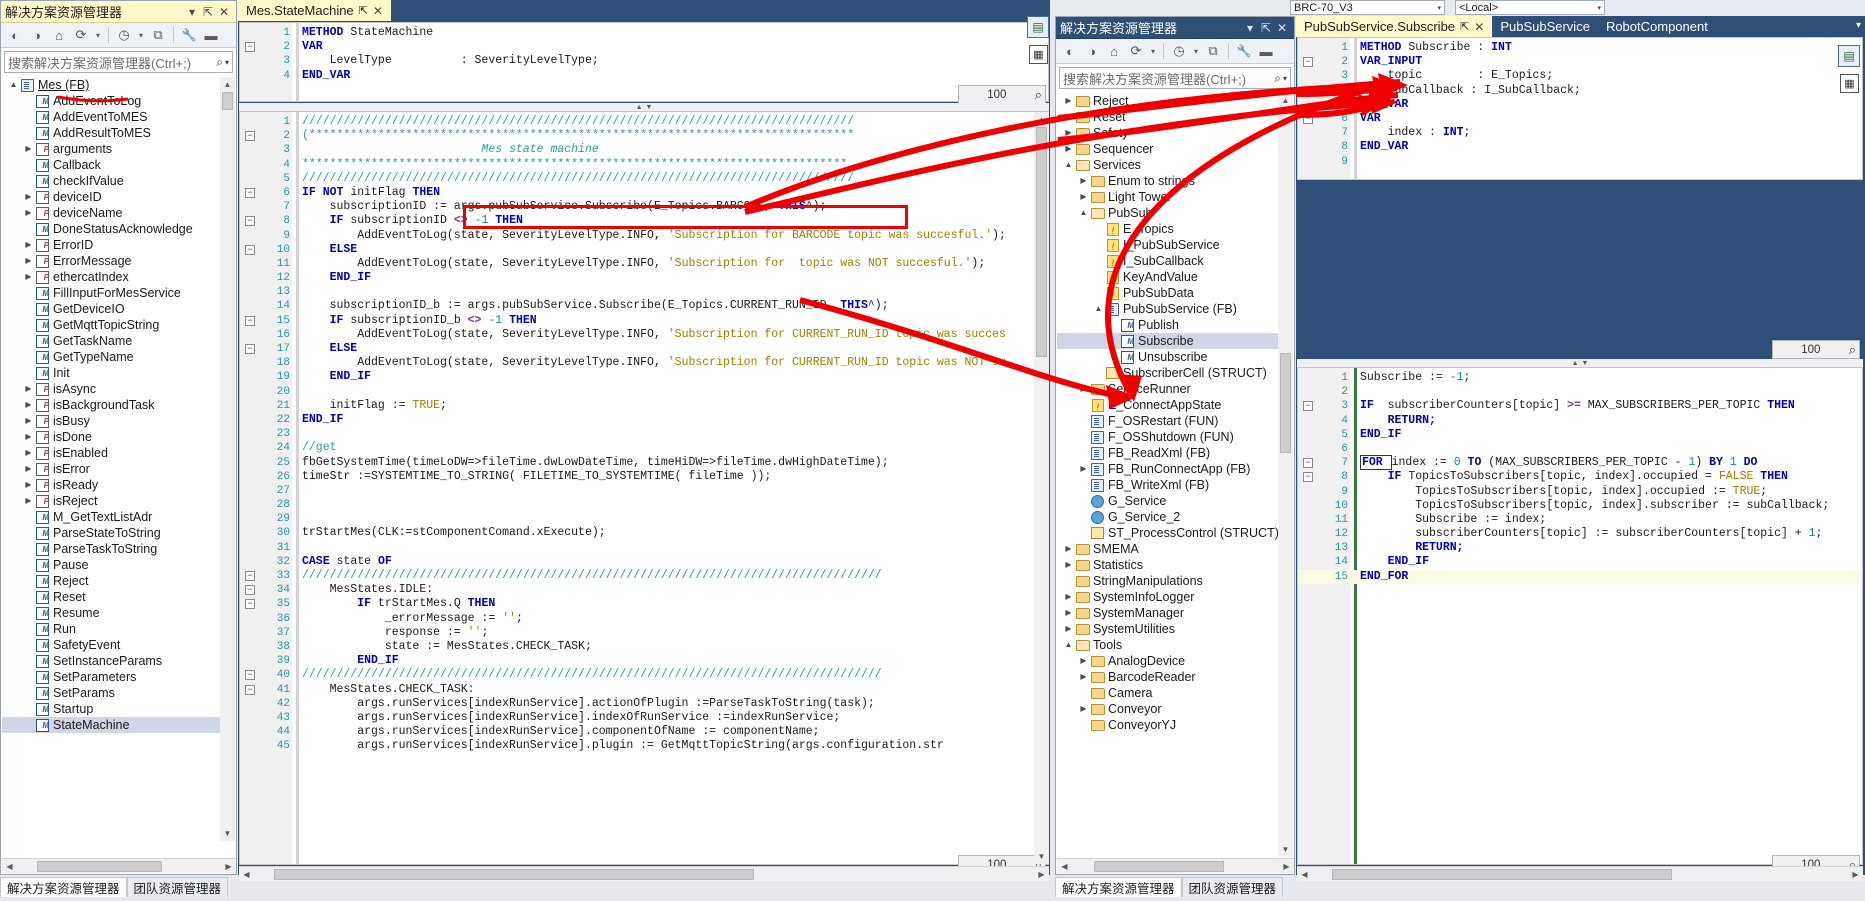 This screenshot has height=901, width=1865. I want to click on right-editor-hscrollbar: ◀ ▶, so click(1580, 873).